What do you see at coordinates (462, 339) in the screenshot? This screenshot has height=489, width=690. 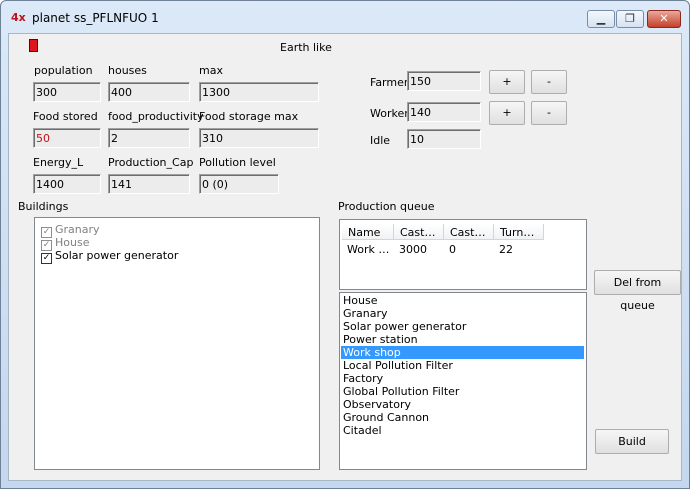 I see `list-item: Power station` at bounding box center [462, 339].